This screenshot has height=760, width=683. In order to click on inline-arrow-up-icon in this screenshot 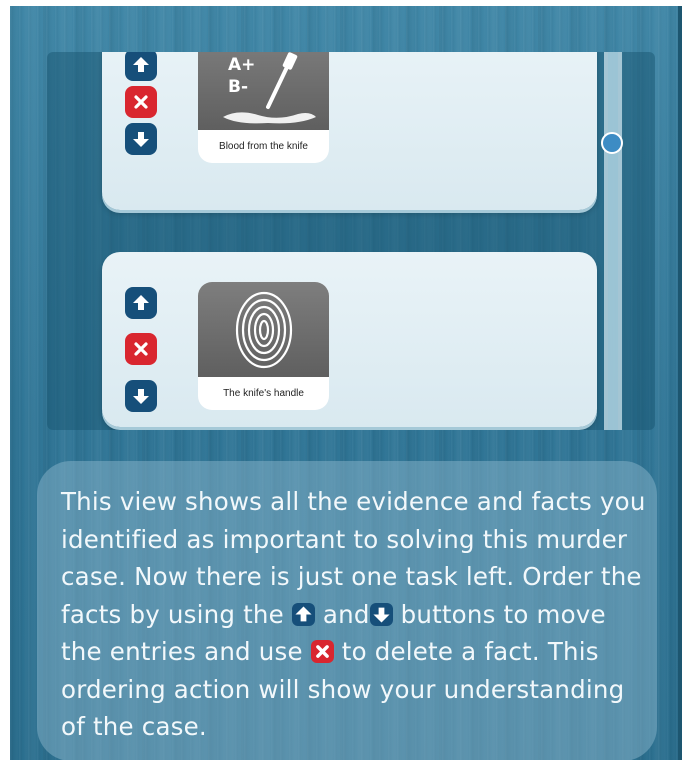, I will do `click(303, 614)`.